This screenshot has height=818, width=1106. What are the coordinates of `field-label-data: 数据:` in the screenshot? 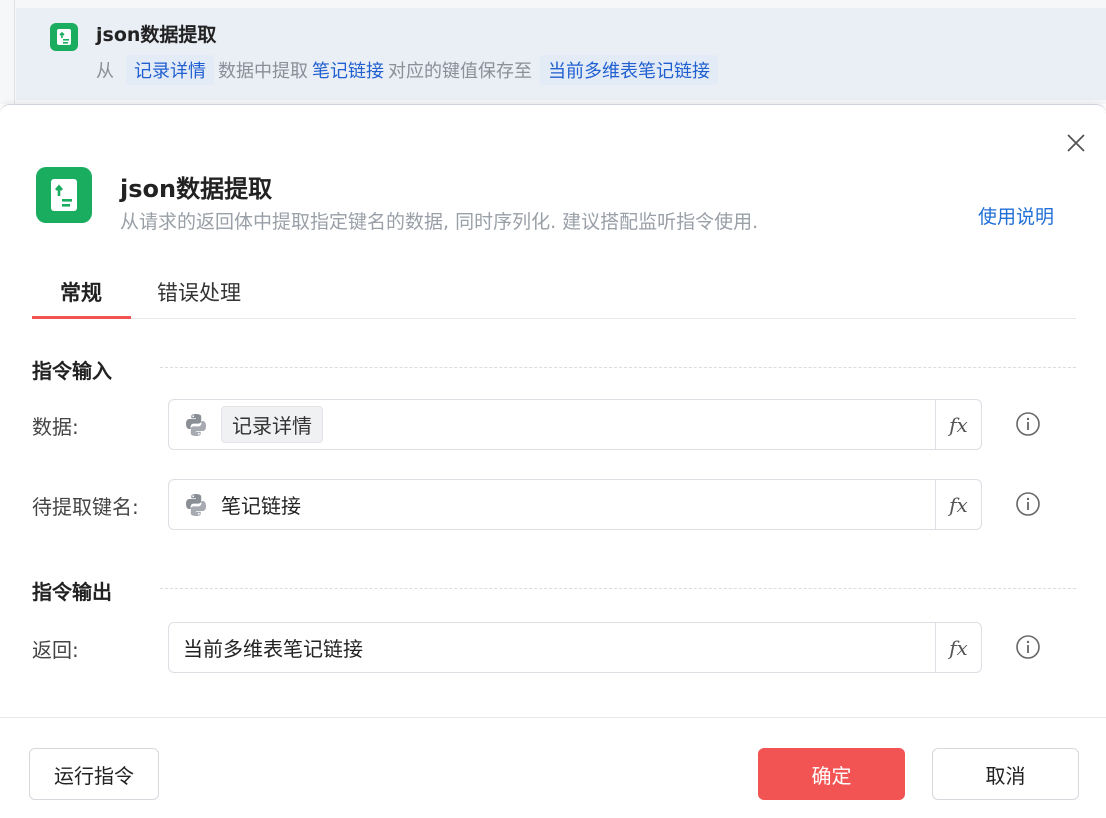 It's located at (55, 427).